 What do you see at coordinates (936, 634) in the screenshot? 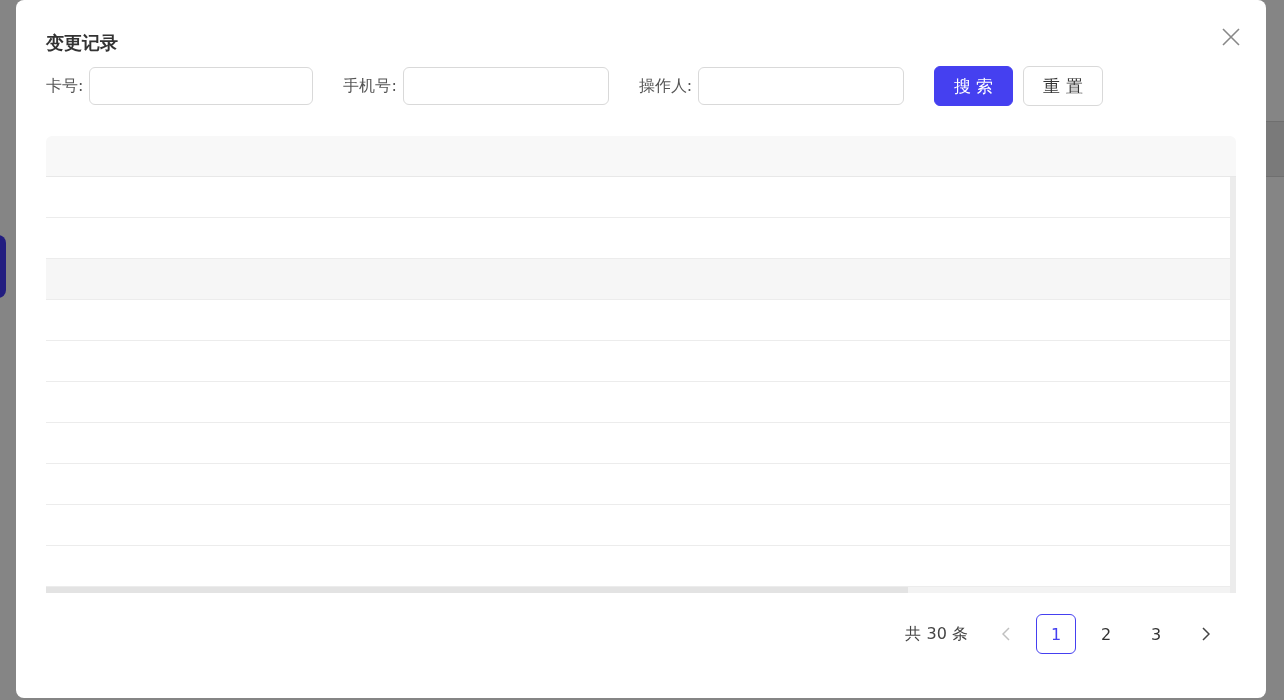
I see `total-count: 共 30 条` at bounding box center [936, 634].